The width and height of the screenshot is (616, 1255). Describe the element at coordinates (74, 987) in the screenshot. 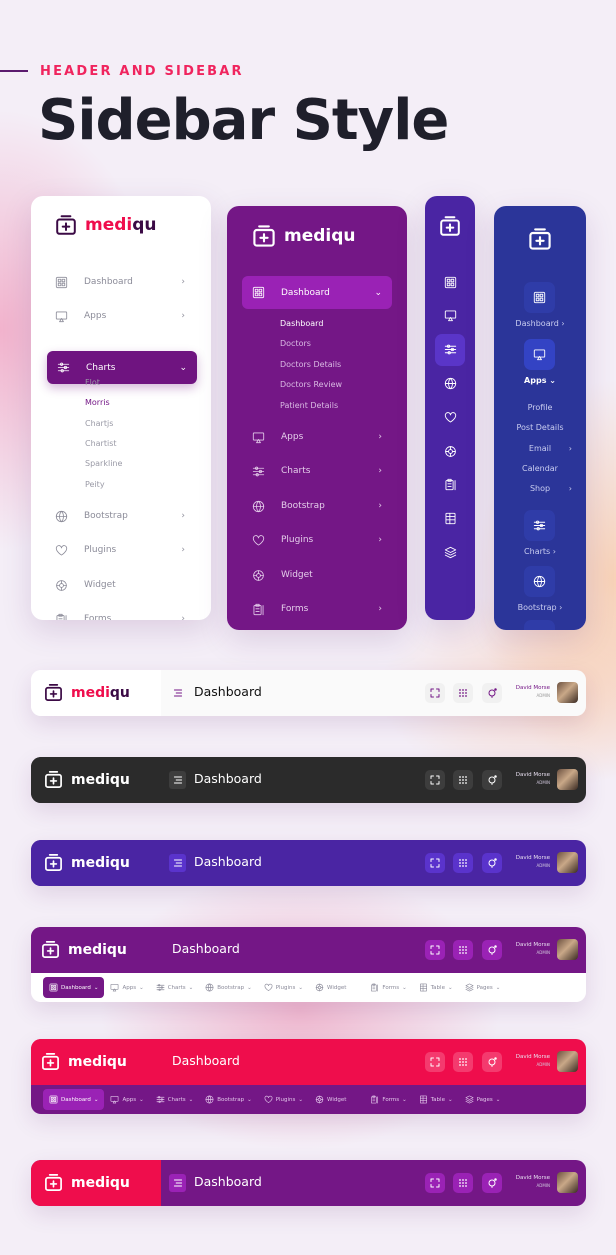

I see `nav-item-dashboard: Dashboard ⌄` at that location.